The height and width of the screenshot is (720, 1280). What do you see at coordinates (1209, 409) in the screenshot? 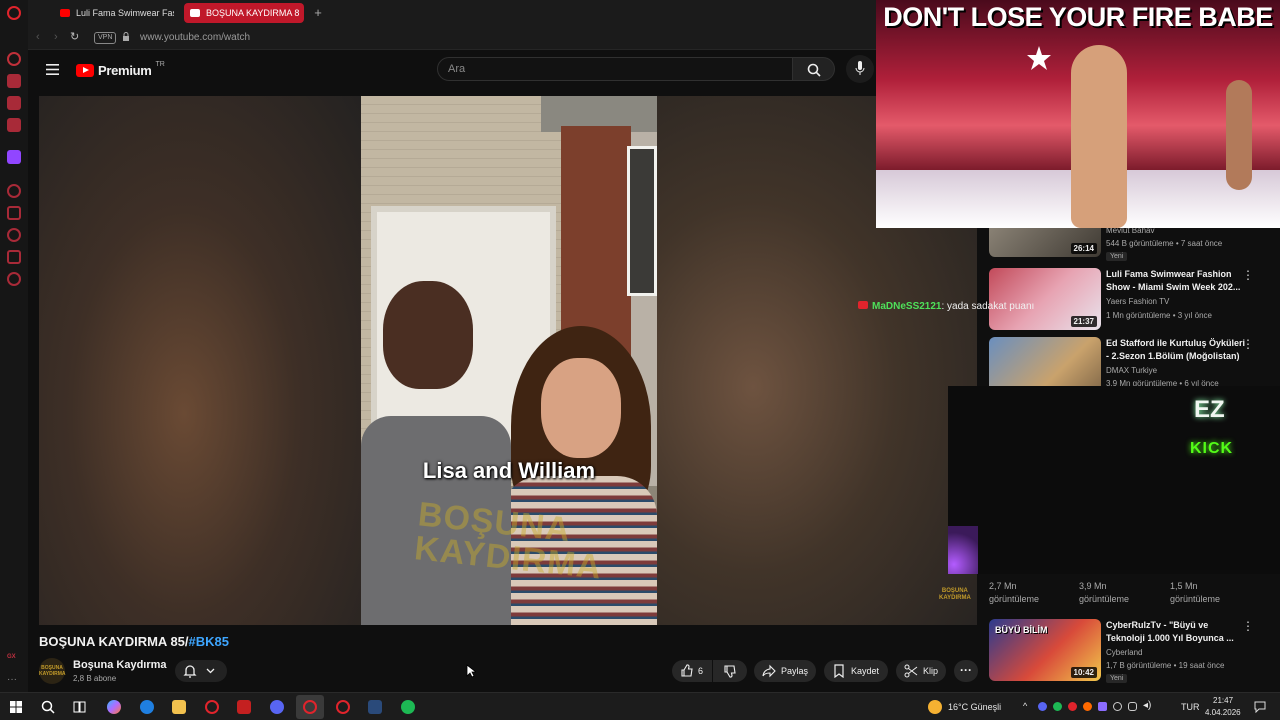
I see `ez-logo: EZ` at bounding box center [1209, 409].